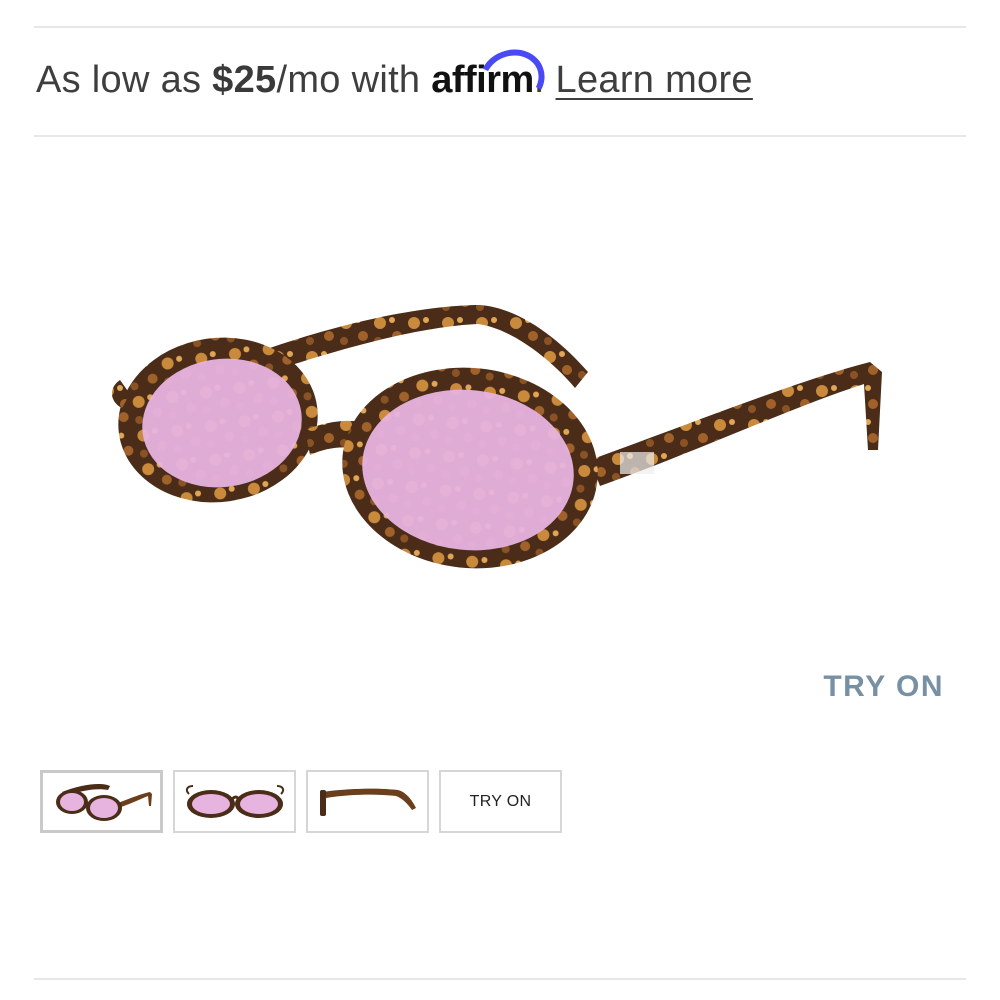 The height and width of the screenshot is (1000, 1000). Describe the element at coordinates (500, 979) in the screenshot. I see `bottom-divider` at that location.